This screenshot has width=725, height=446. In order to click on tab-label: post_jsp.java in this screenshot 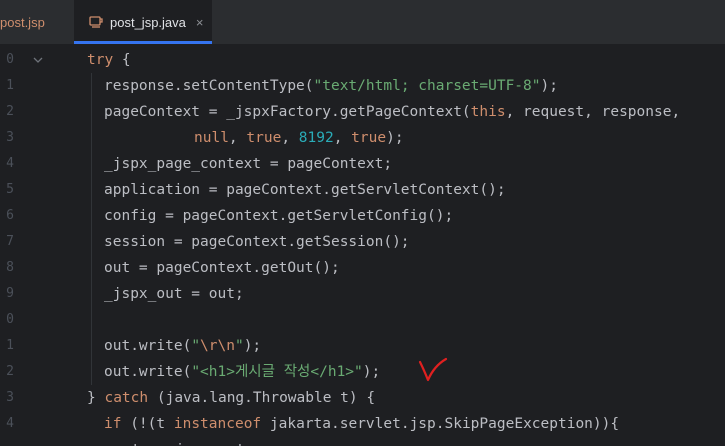, I will do `click(148, 22)`.